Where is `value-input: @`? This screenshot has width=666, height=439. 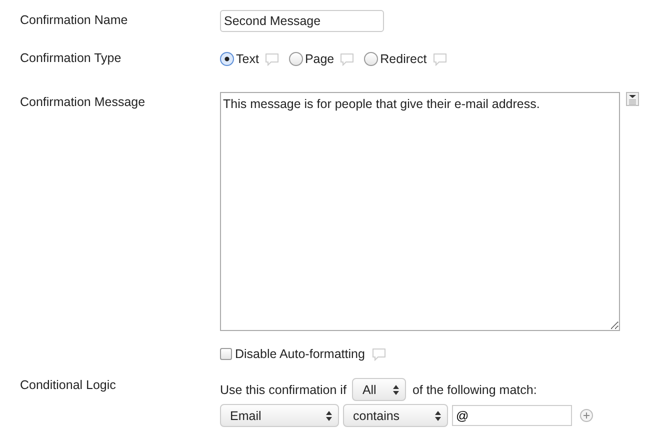
value-input: @ is located at coordinates (512, 415).